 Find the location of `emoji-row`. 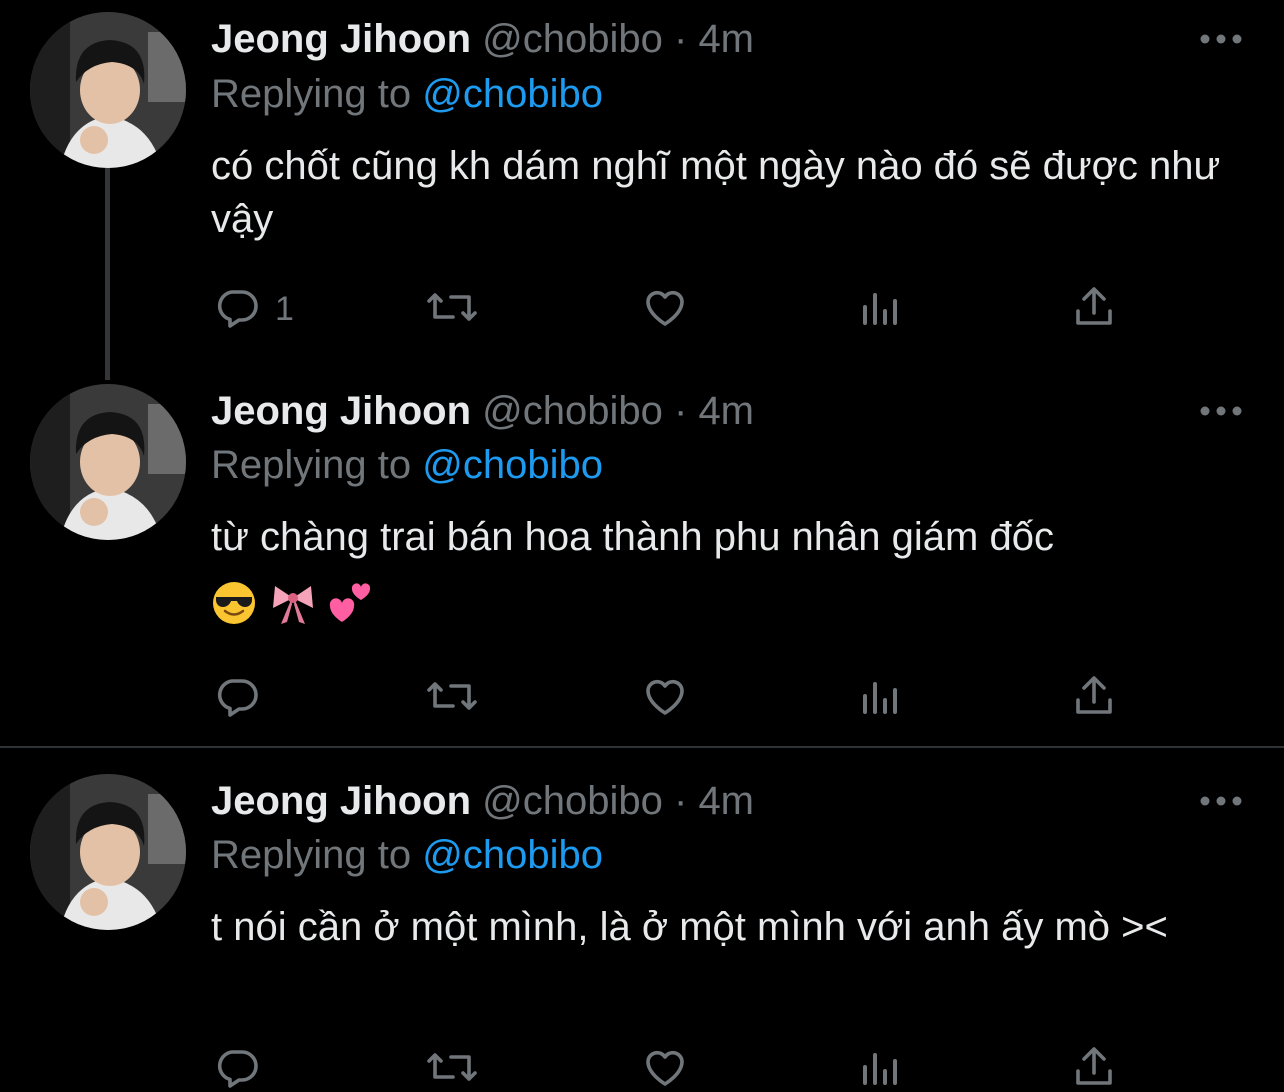

emoji-row is located at coordinates (294, 605).